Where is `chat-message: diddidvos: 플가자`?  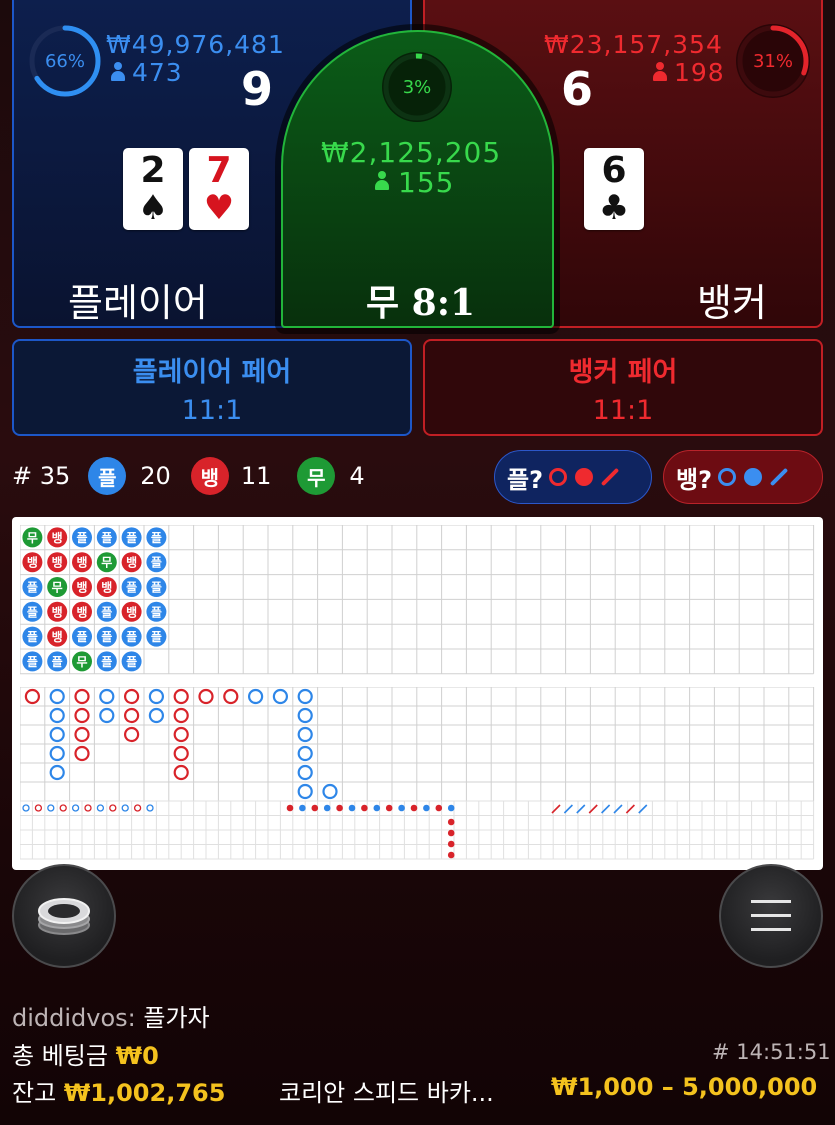 chat-message: diddidvos: 플가자 is located at coordinates (111, 1015).